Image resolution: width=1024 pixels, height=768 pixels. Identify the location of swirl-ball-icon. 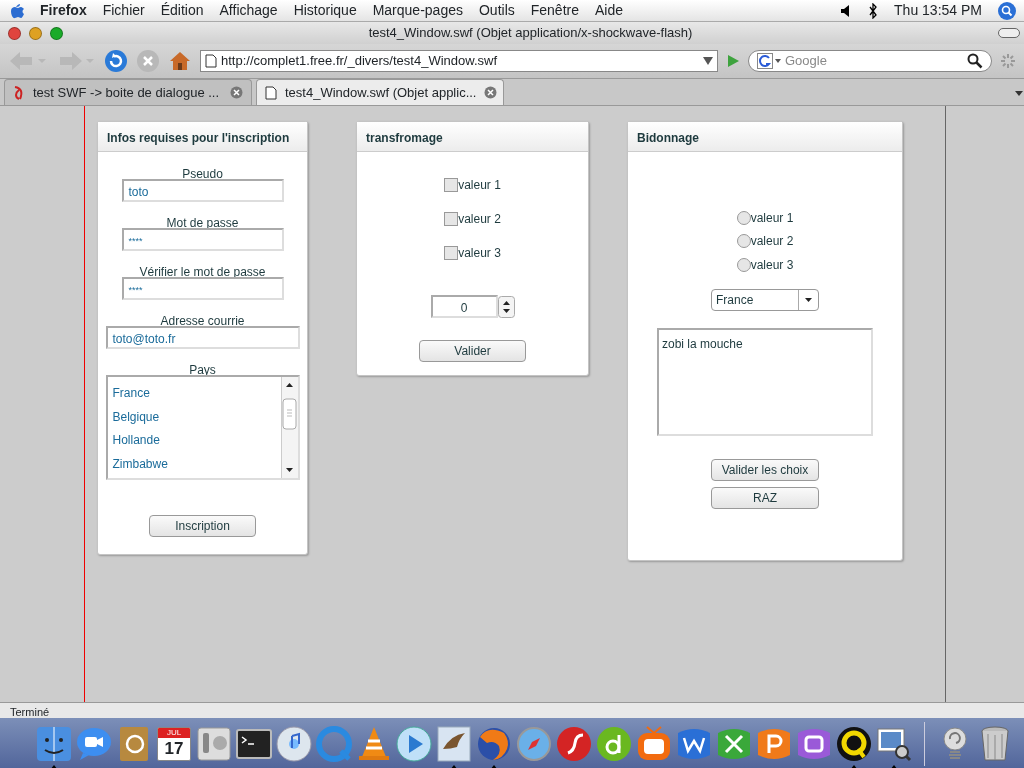
(574, 744).